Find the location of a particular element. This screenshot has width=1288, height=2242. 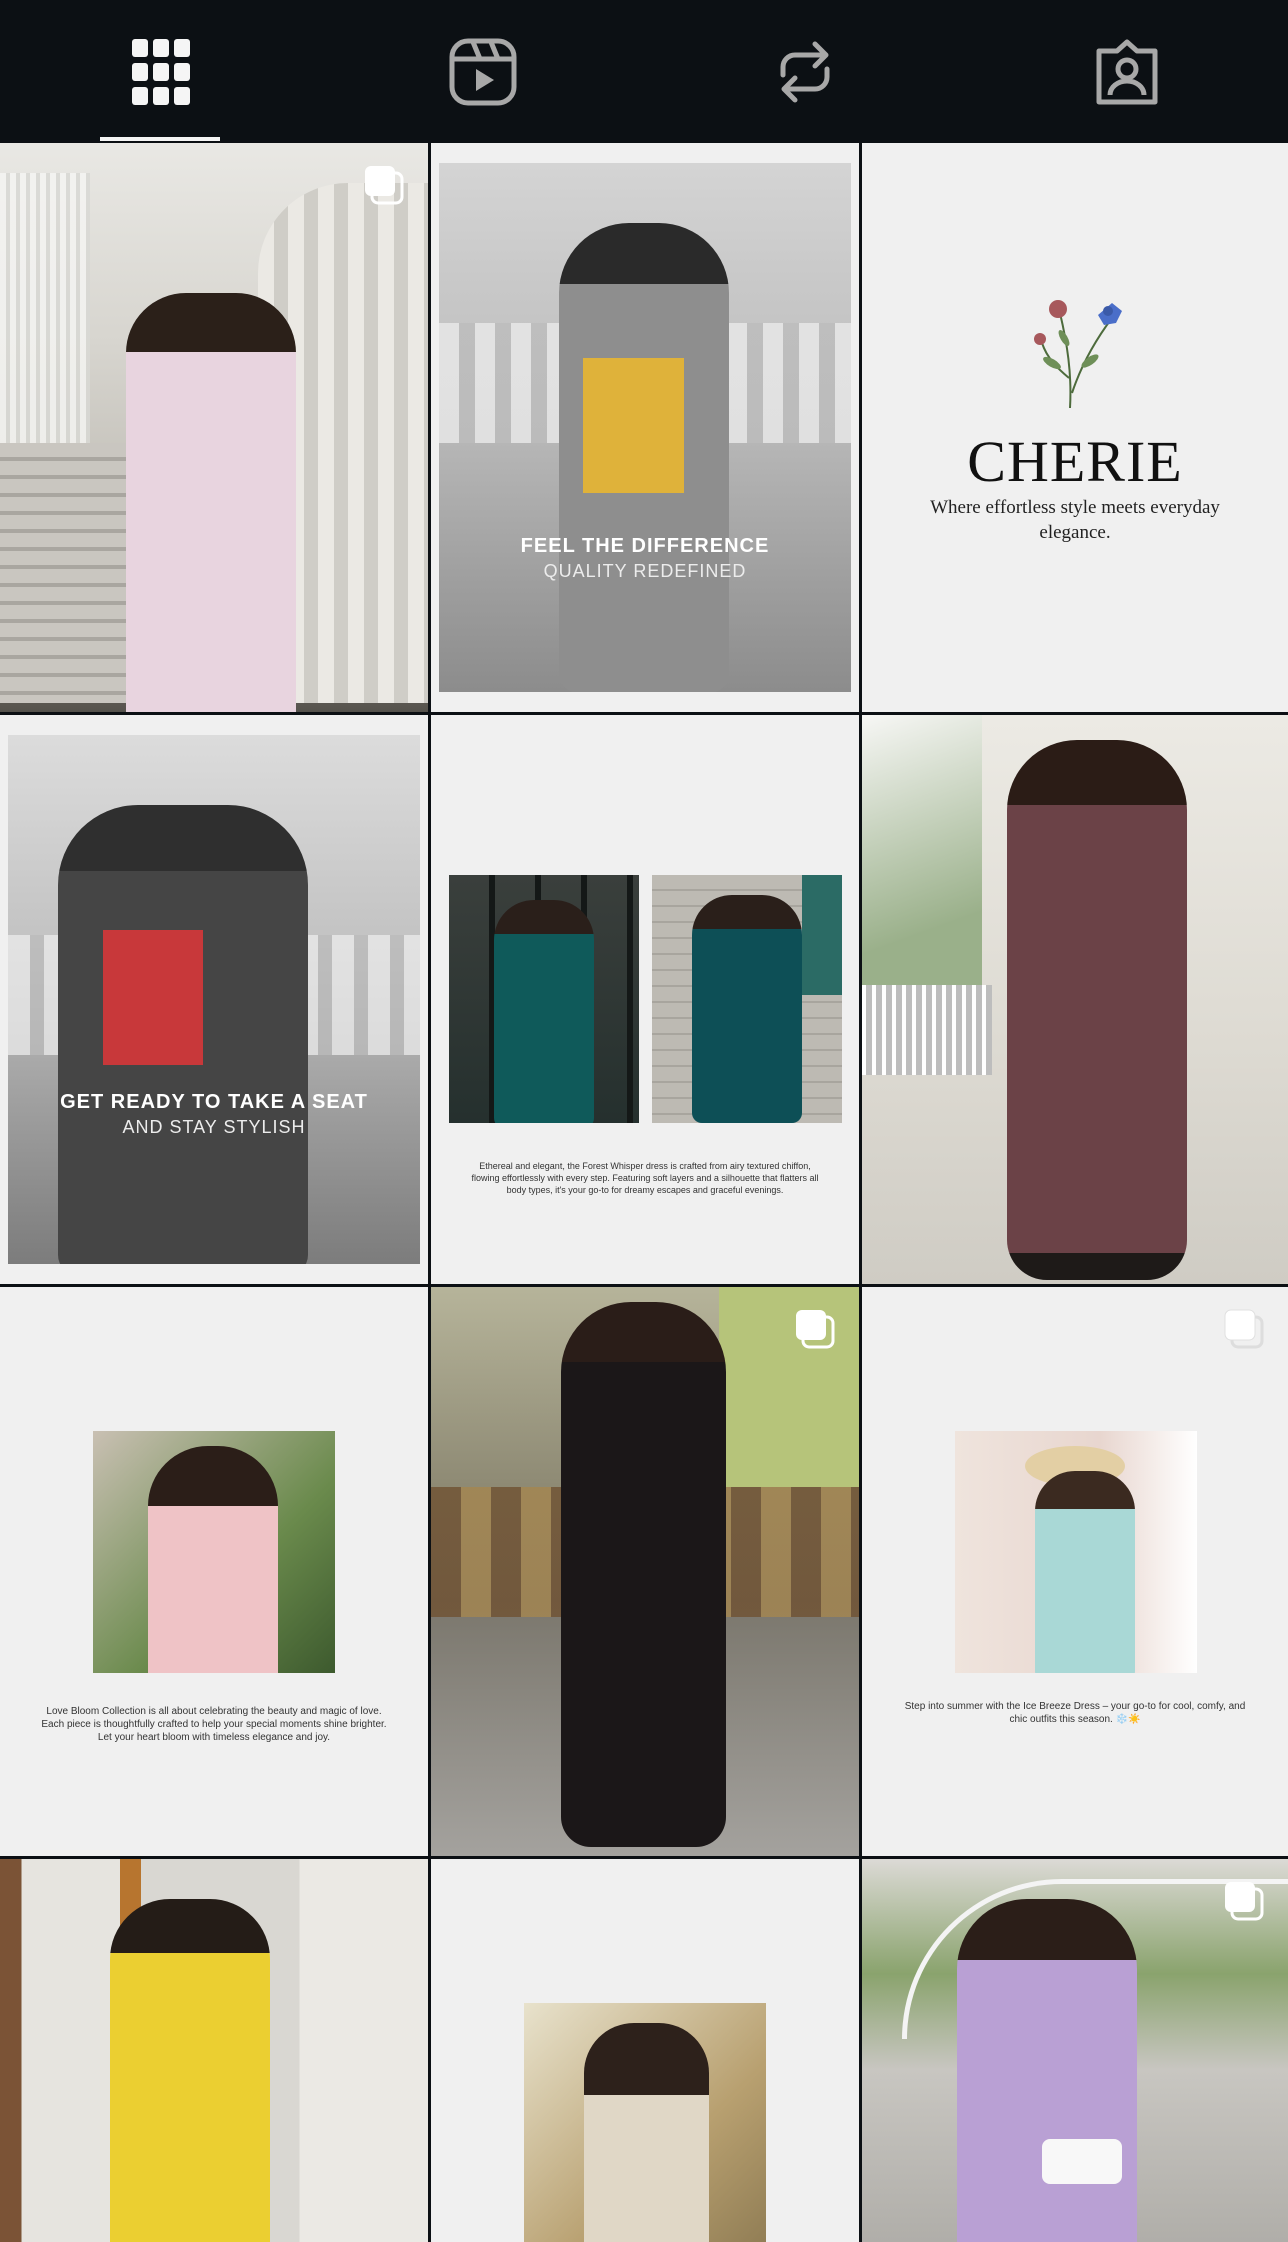

tab-grid is located at coordinates (161, 71).